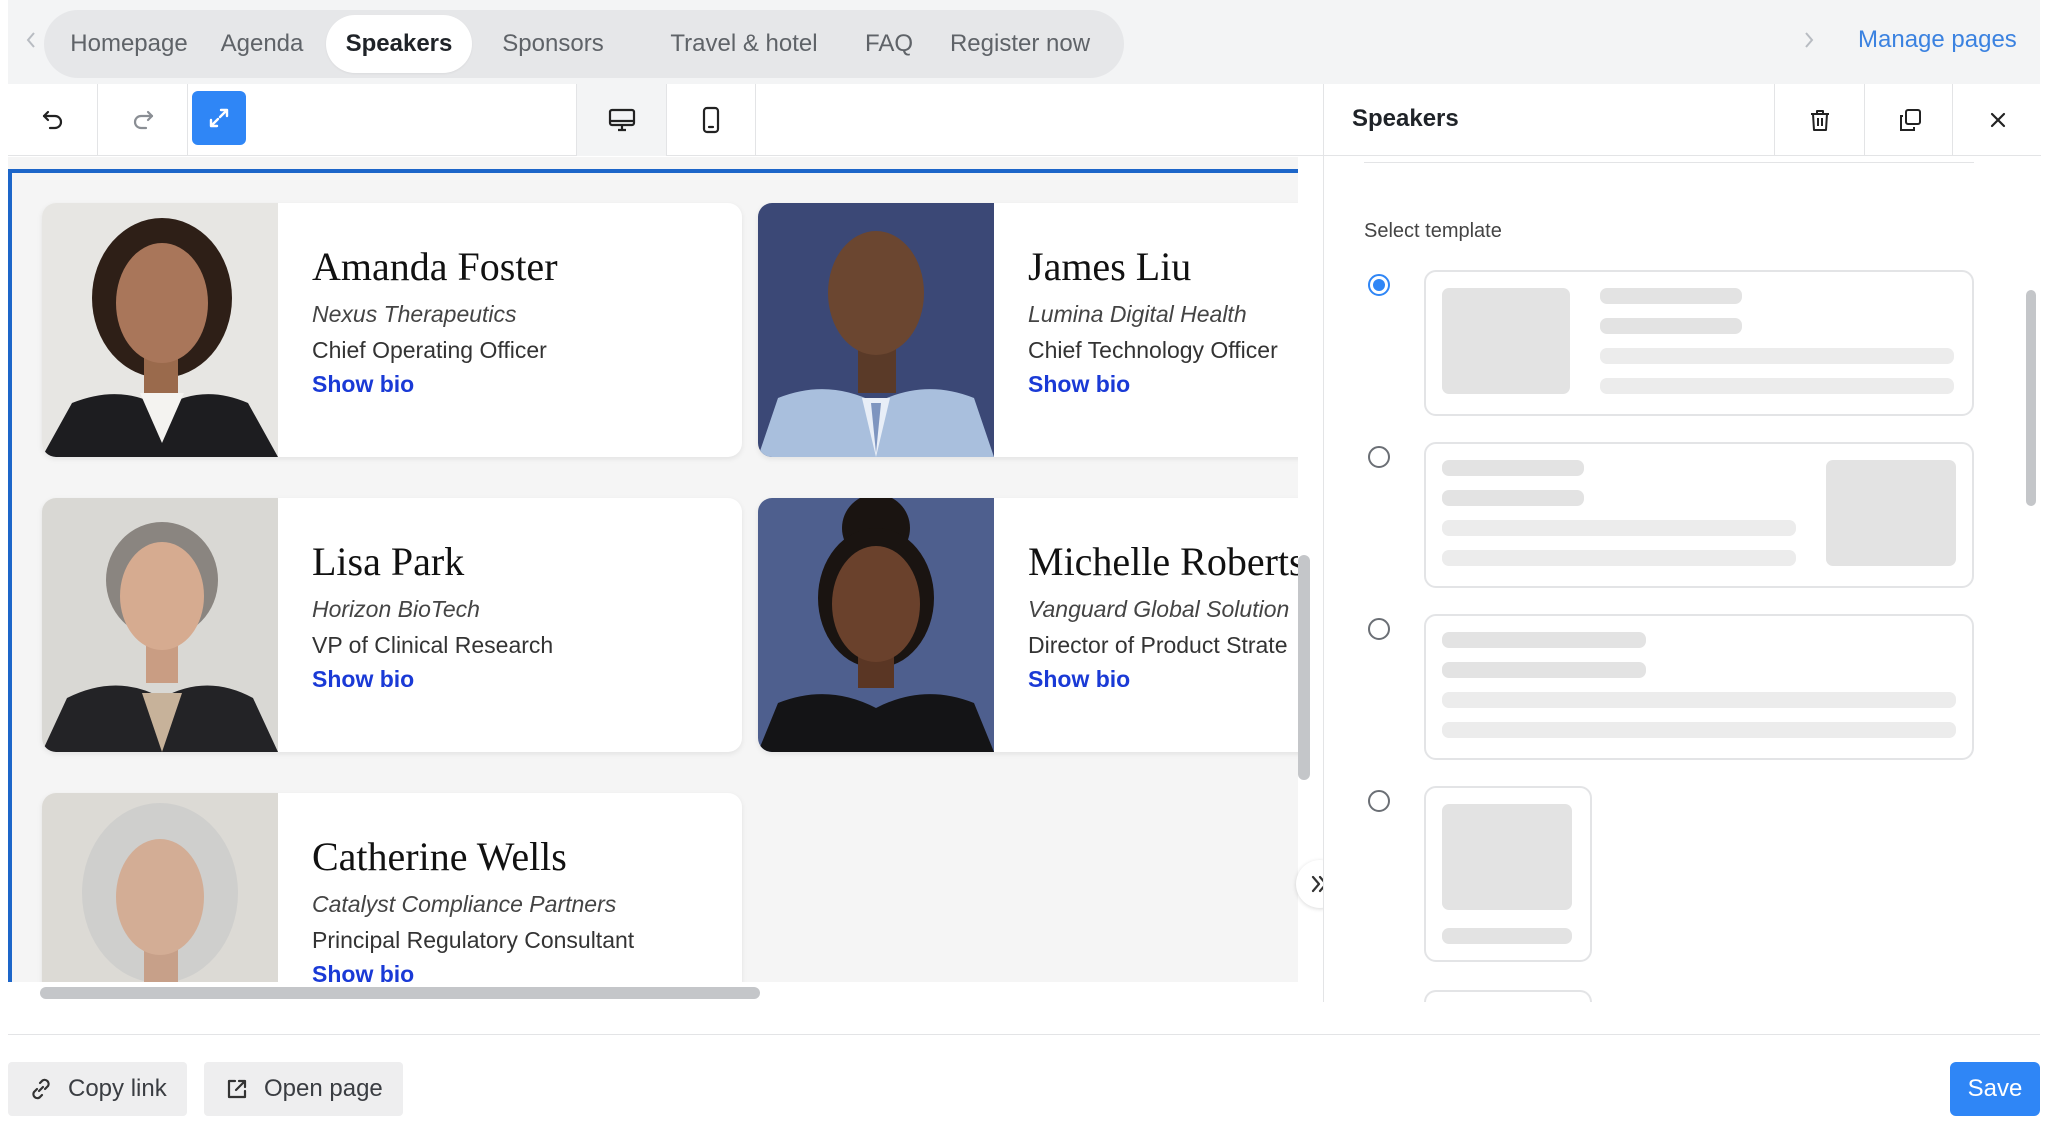 The height and width of the screenshot is (1127, 2048). Describe the element at coordinates (439, 856) in the screenshot. I see `speaker-name: Catherine Wells` at that location.